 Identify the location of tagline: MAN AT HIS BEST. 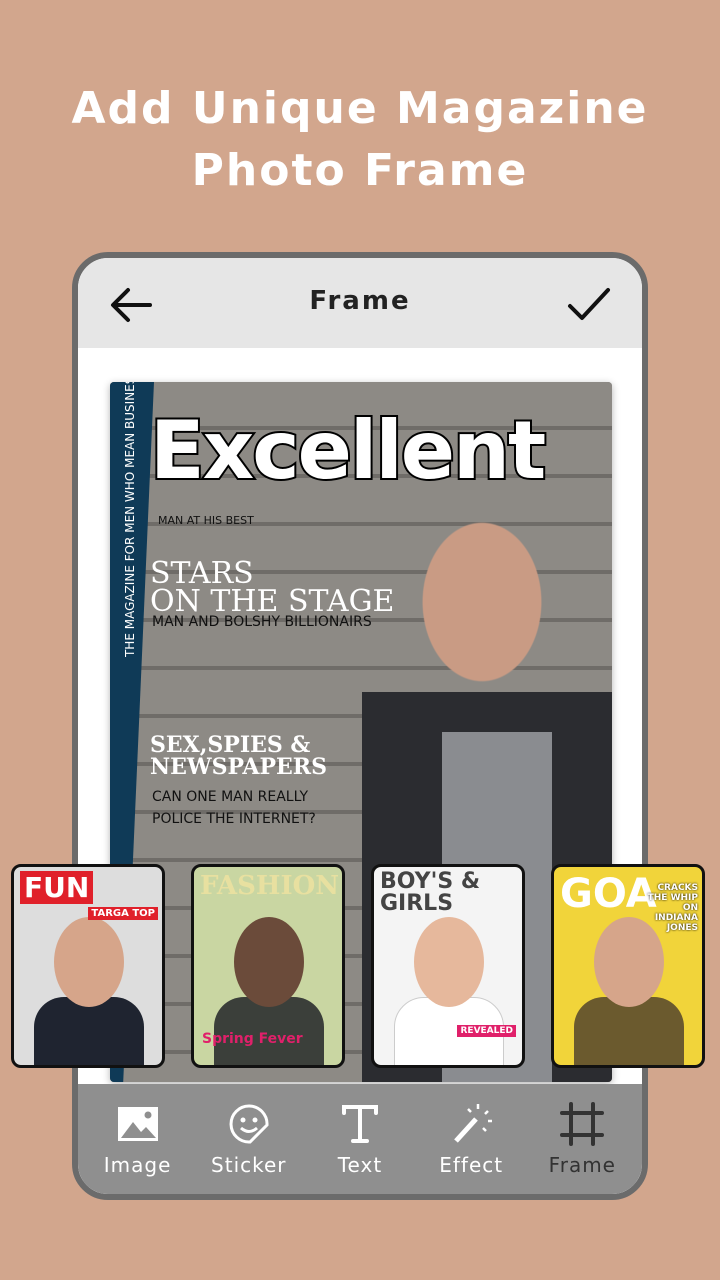
(206, 520).